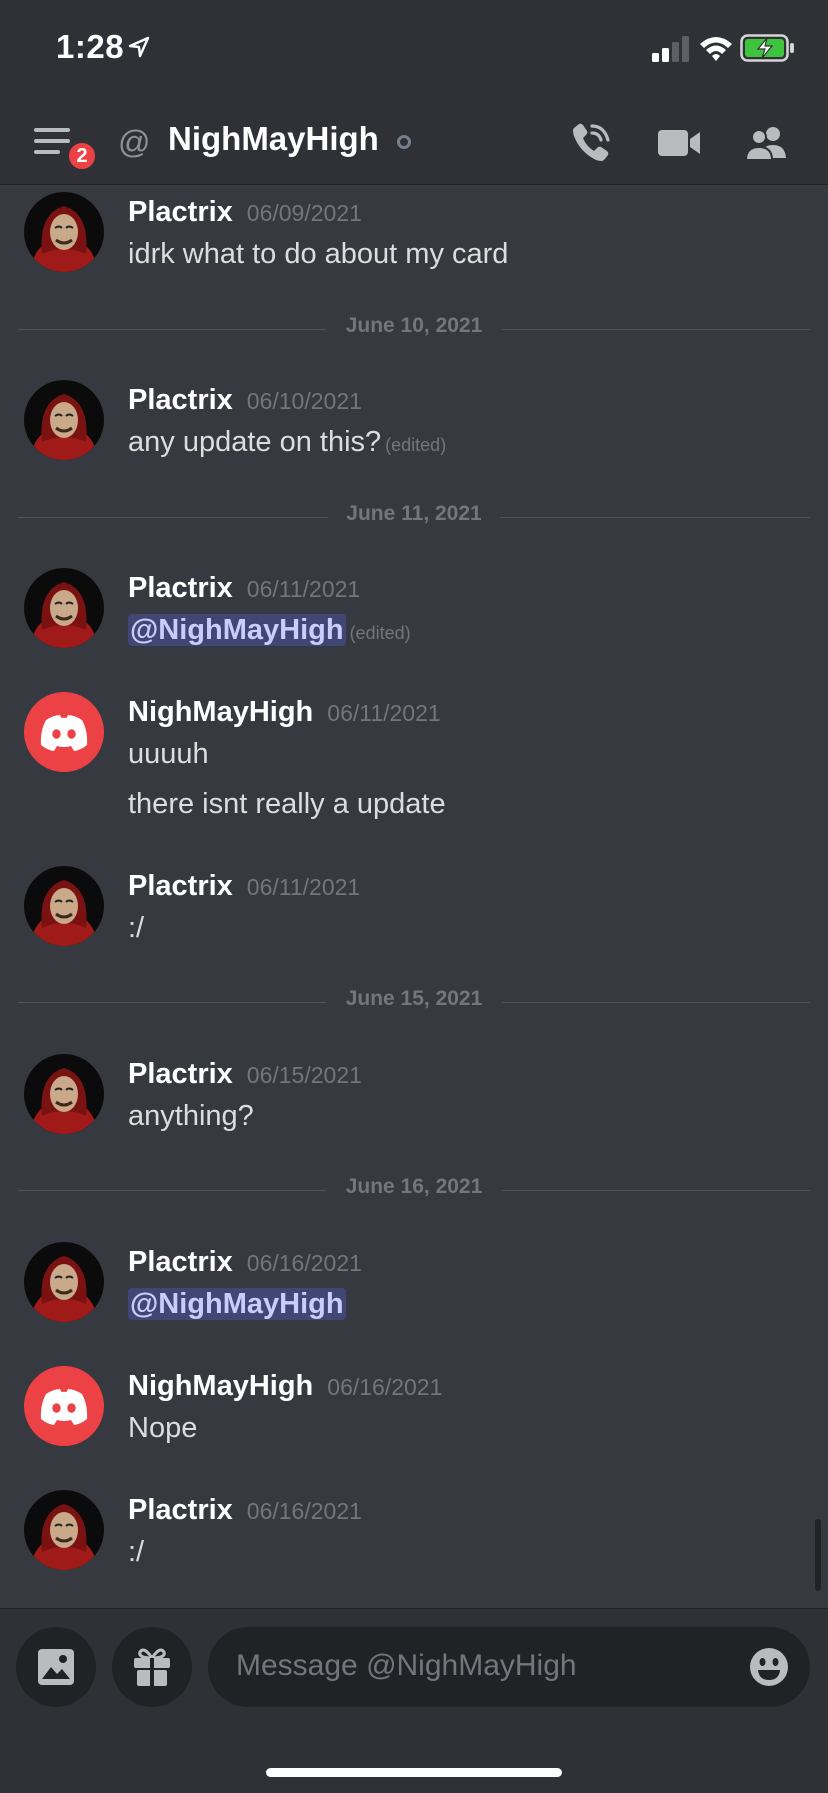 The image size is (828, 1793). Describe the element at coordinates (191, 1116) in the screenshot. I see `message-text: anything?` at that location.